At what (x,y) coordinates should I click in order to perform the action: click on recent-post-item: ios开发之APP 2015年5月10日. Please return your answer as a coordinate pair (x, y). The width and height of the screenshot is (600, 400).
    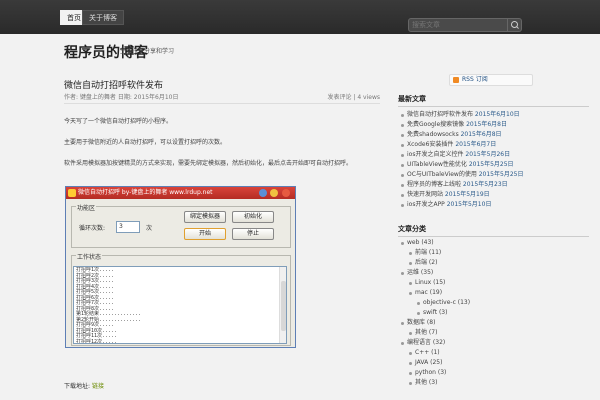
    Looking at the image, I should click on (496, 205).